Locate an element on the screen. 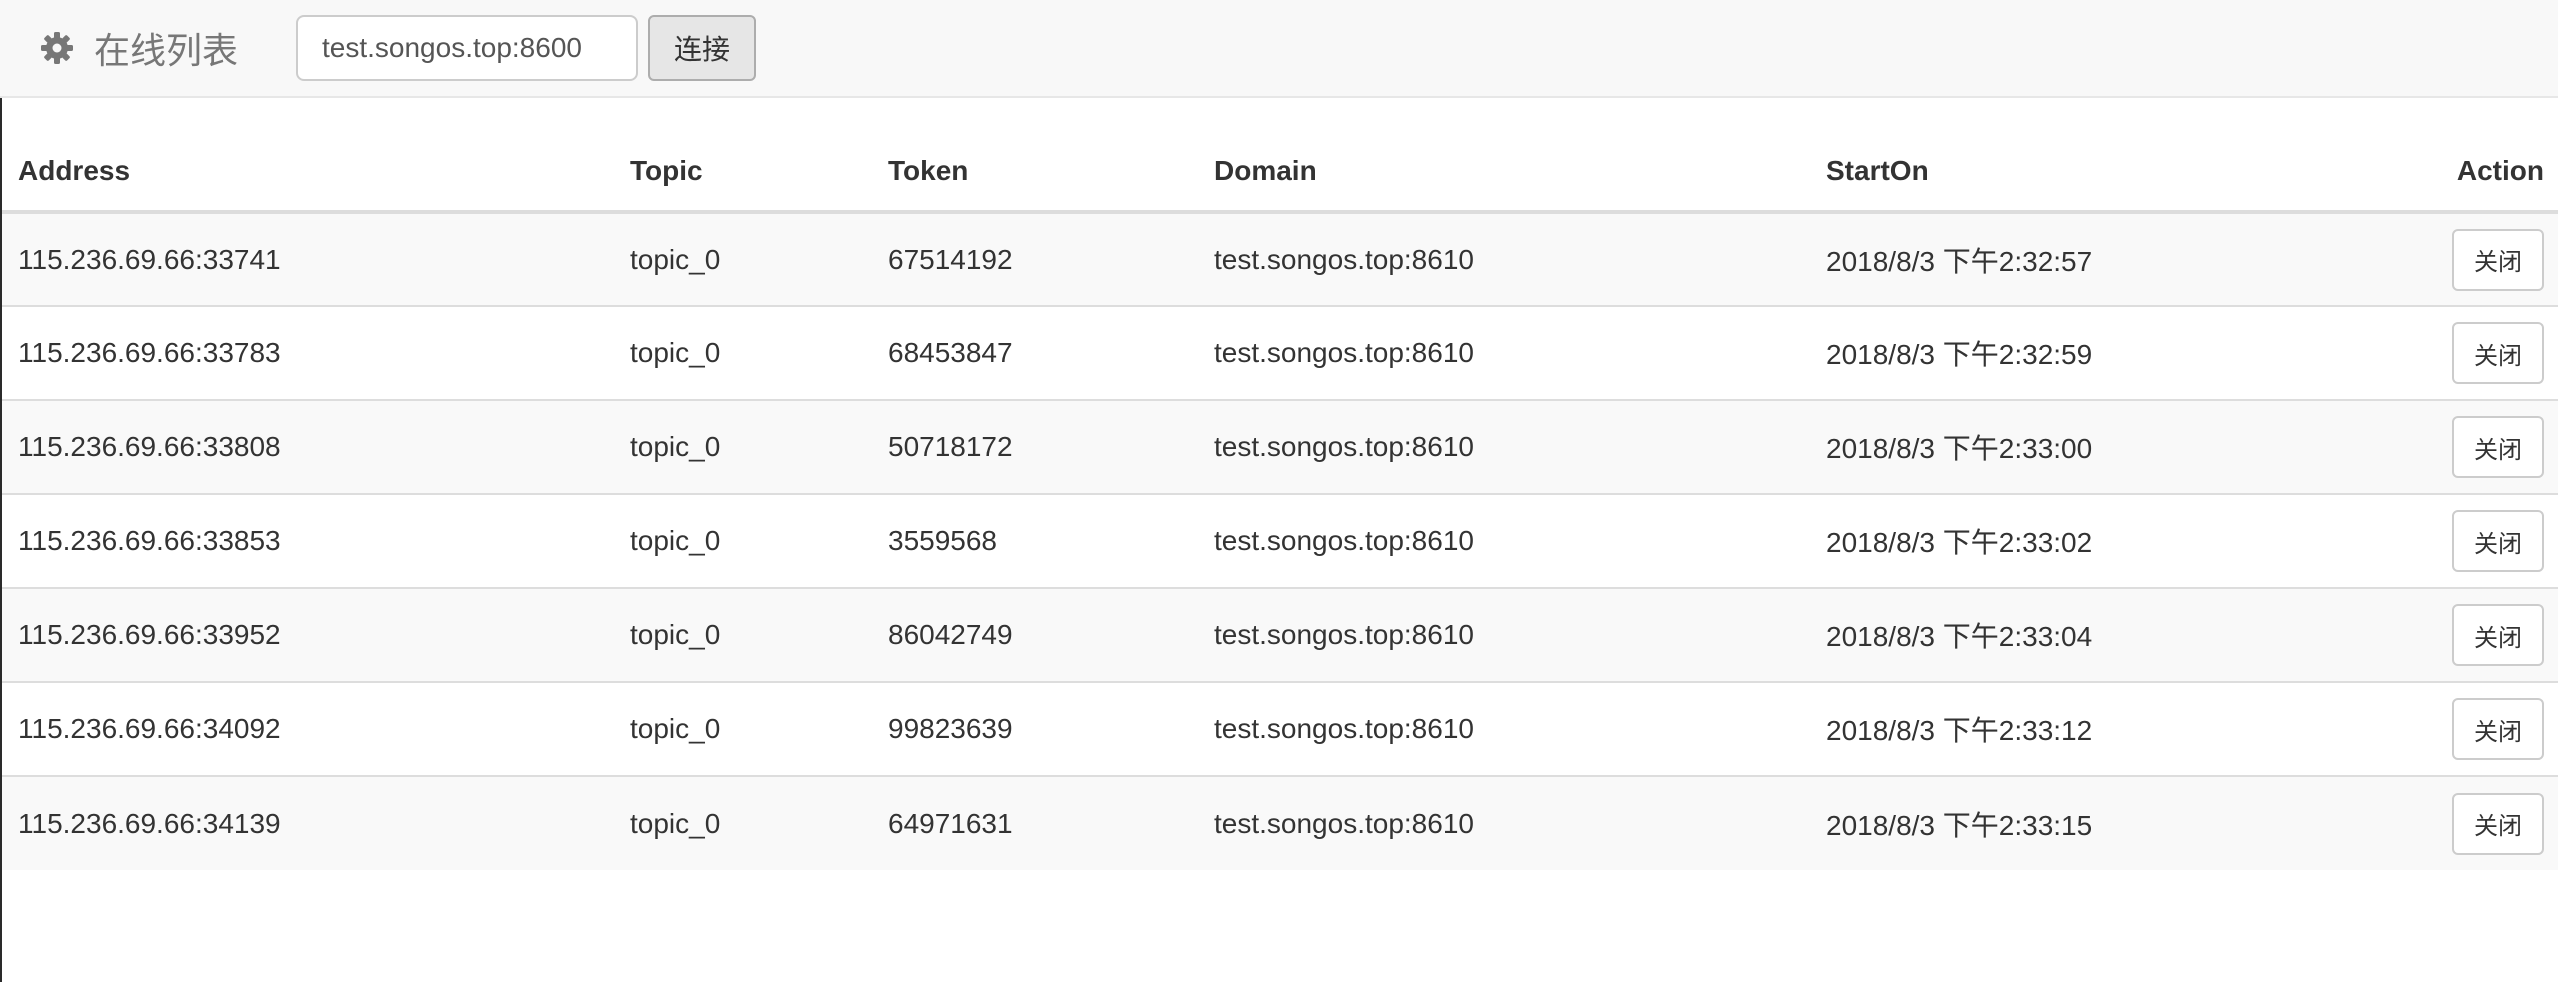  cell-address: 115.236.69.66:33808 is located at coordinates (308, 446).